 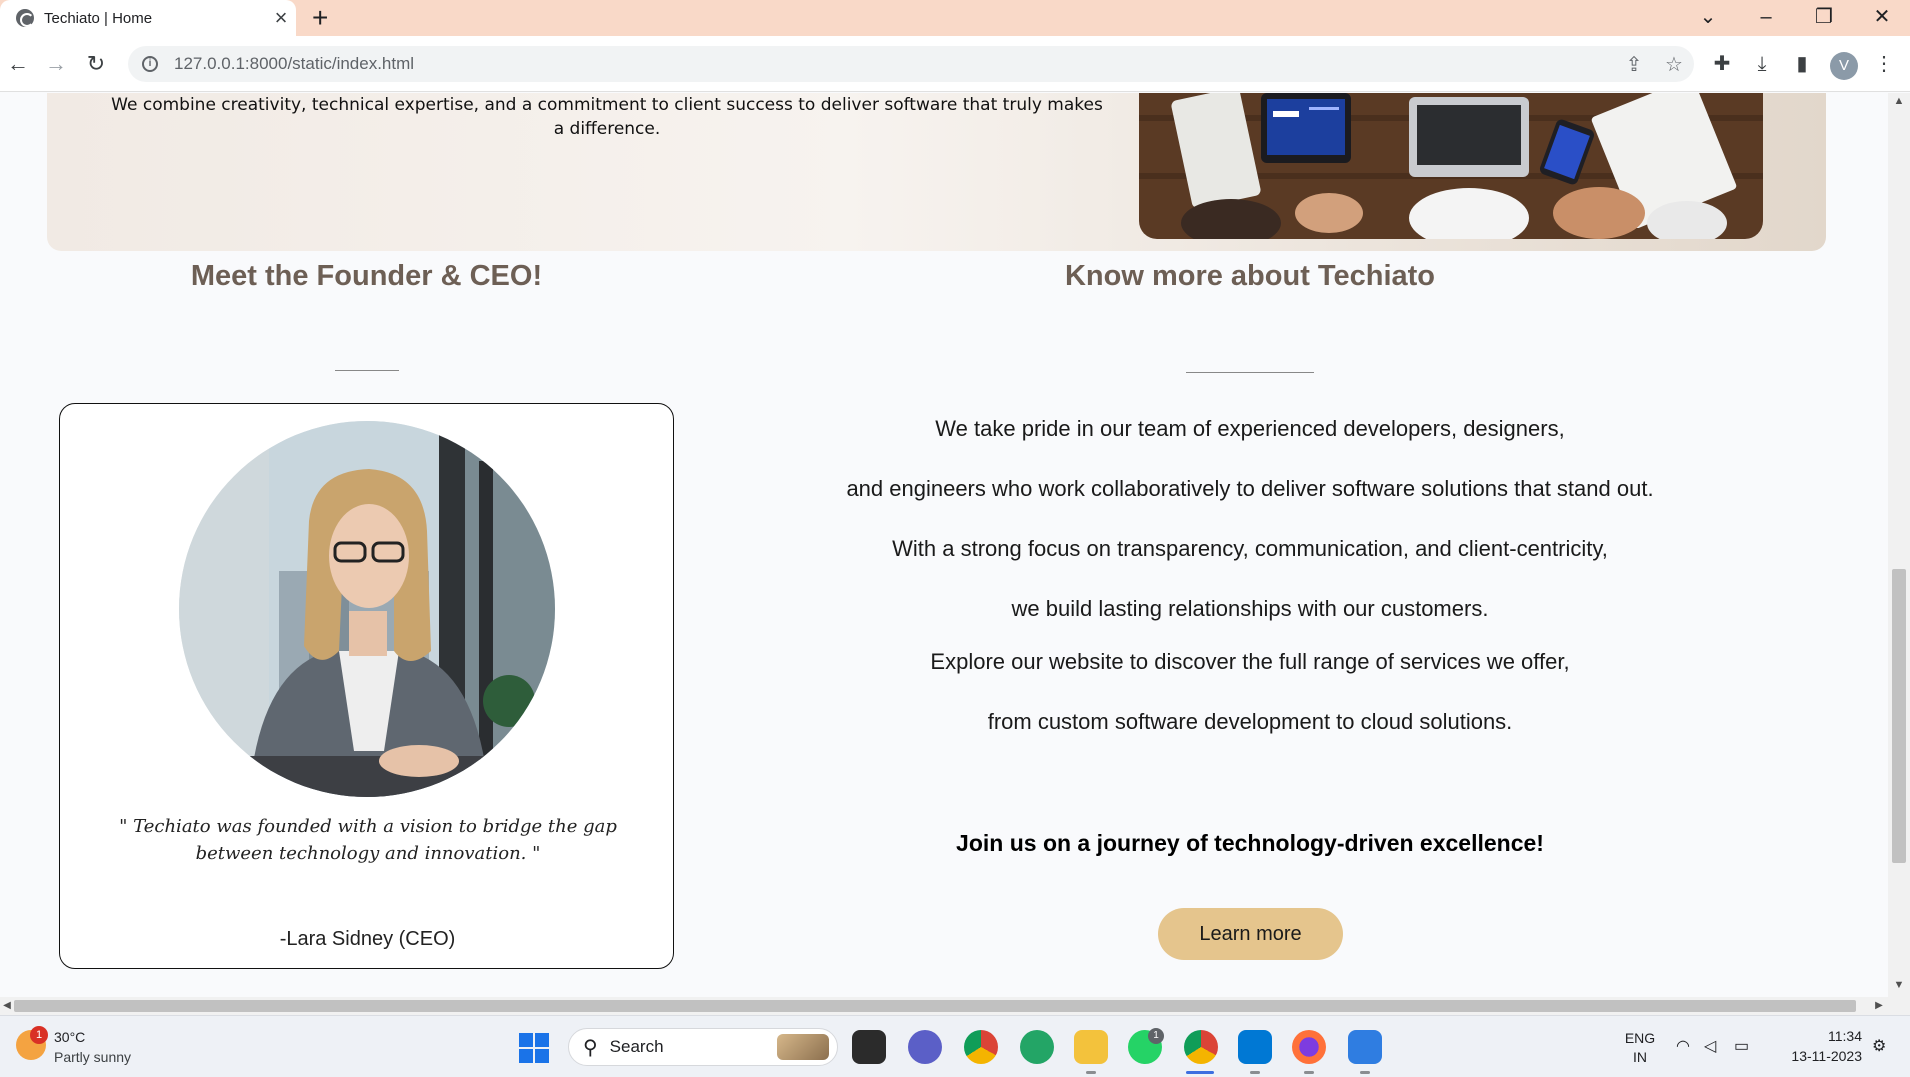 What do you see at coordinates (1817, 1036) in the screenshot?
I see `clock-time: 11:34` at bounding box center [1817, 1036].